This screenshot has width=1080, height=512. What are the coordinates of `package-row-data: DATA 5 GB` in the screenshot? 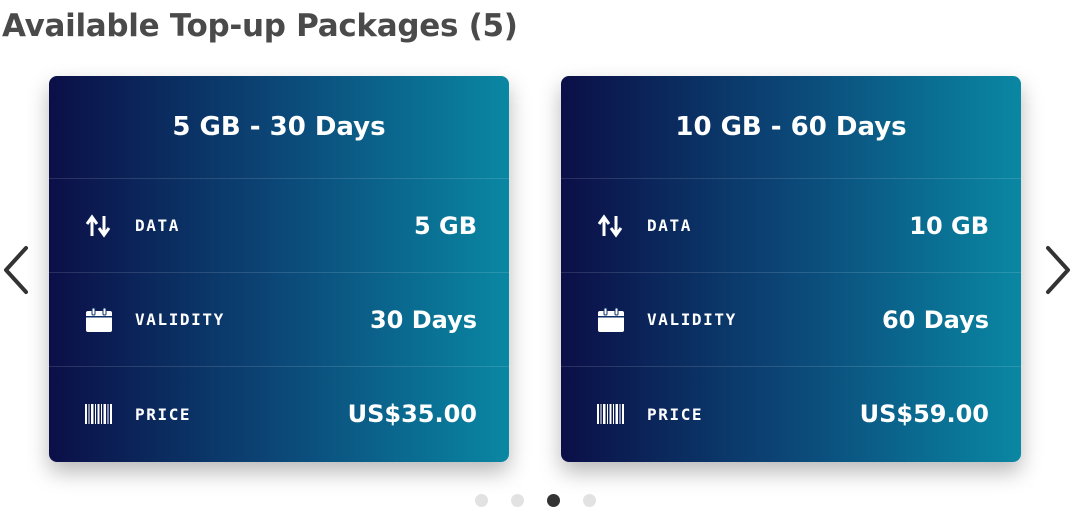 It's located at (279, 226).